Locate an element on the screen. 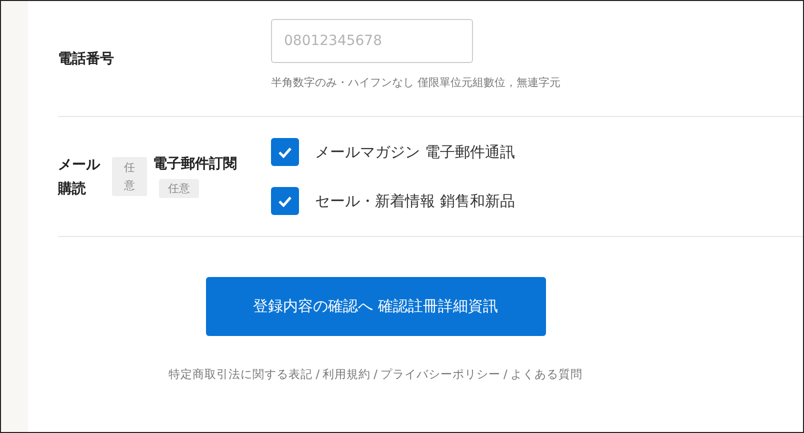 The width and height of the screenshot is (804, 433). option-label: セール・新着情報 銷售和新品 is located at coordinates (415, 201).